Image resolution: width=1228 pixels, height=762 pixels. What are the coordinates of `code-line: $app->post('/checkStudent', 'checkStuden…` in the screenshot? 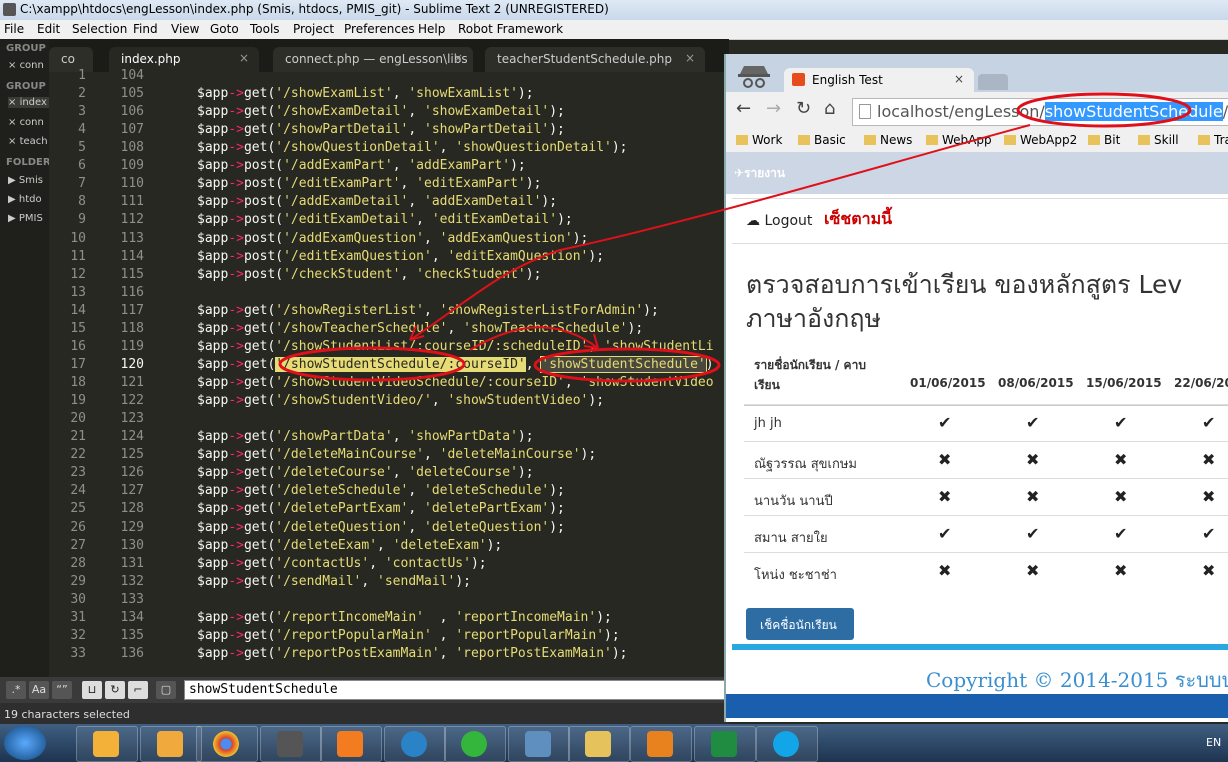 It's located at (369, 274).